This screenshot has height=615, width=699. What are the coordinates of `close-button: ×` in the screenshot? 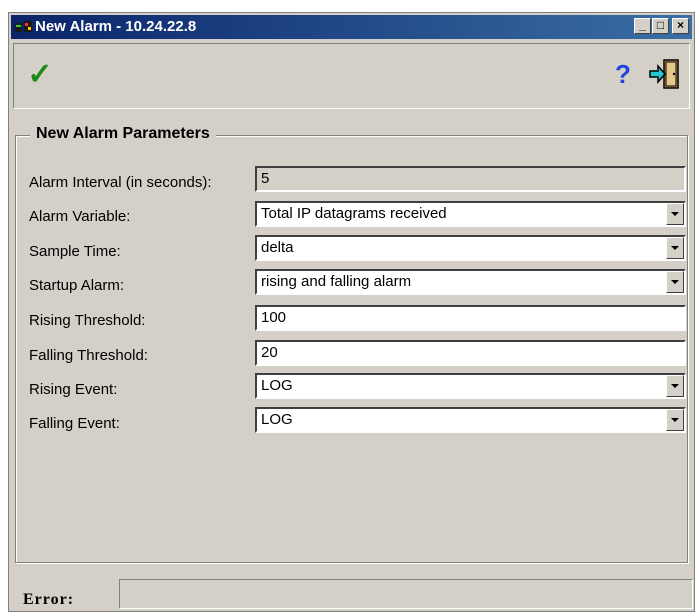 It's located at (680, 26).